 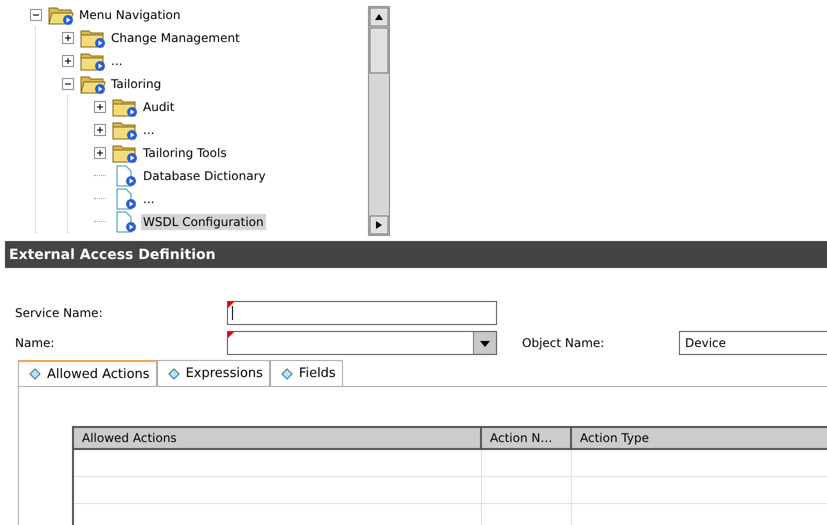 What do you see at coordinates (753, 343) in the screenshot?
I see `object-name-field: Device` at bounding box center [753, 343].